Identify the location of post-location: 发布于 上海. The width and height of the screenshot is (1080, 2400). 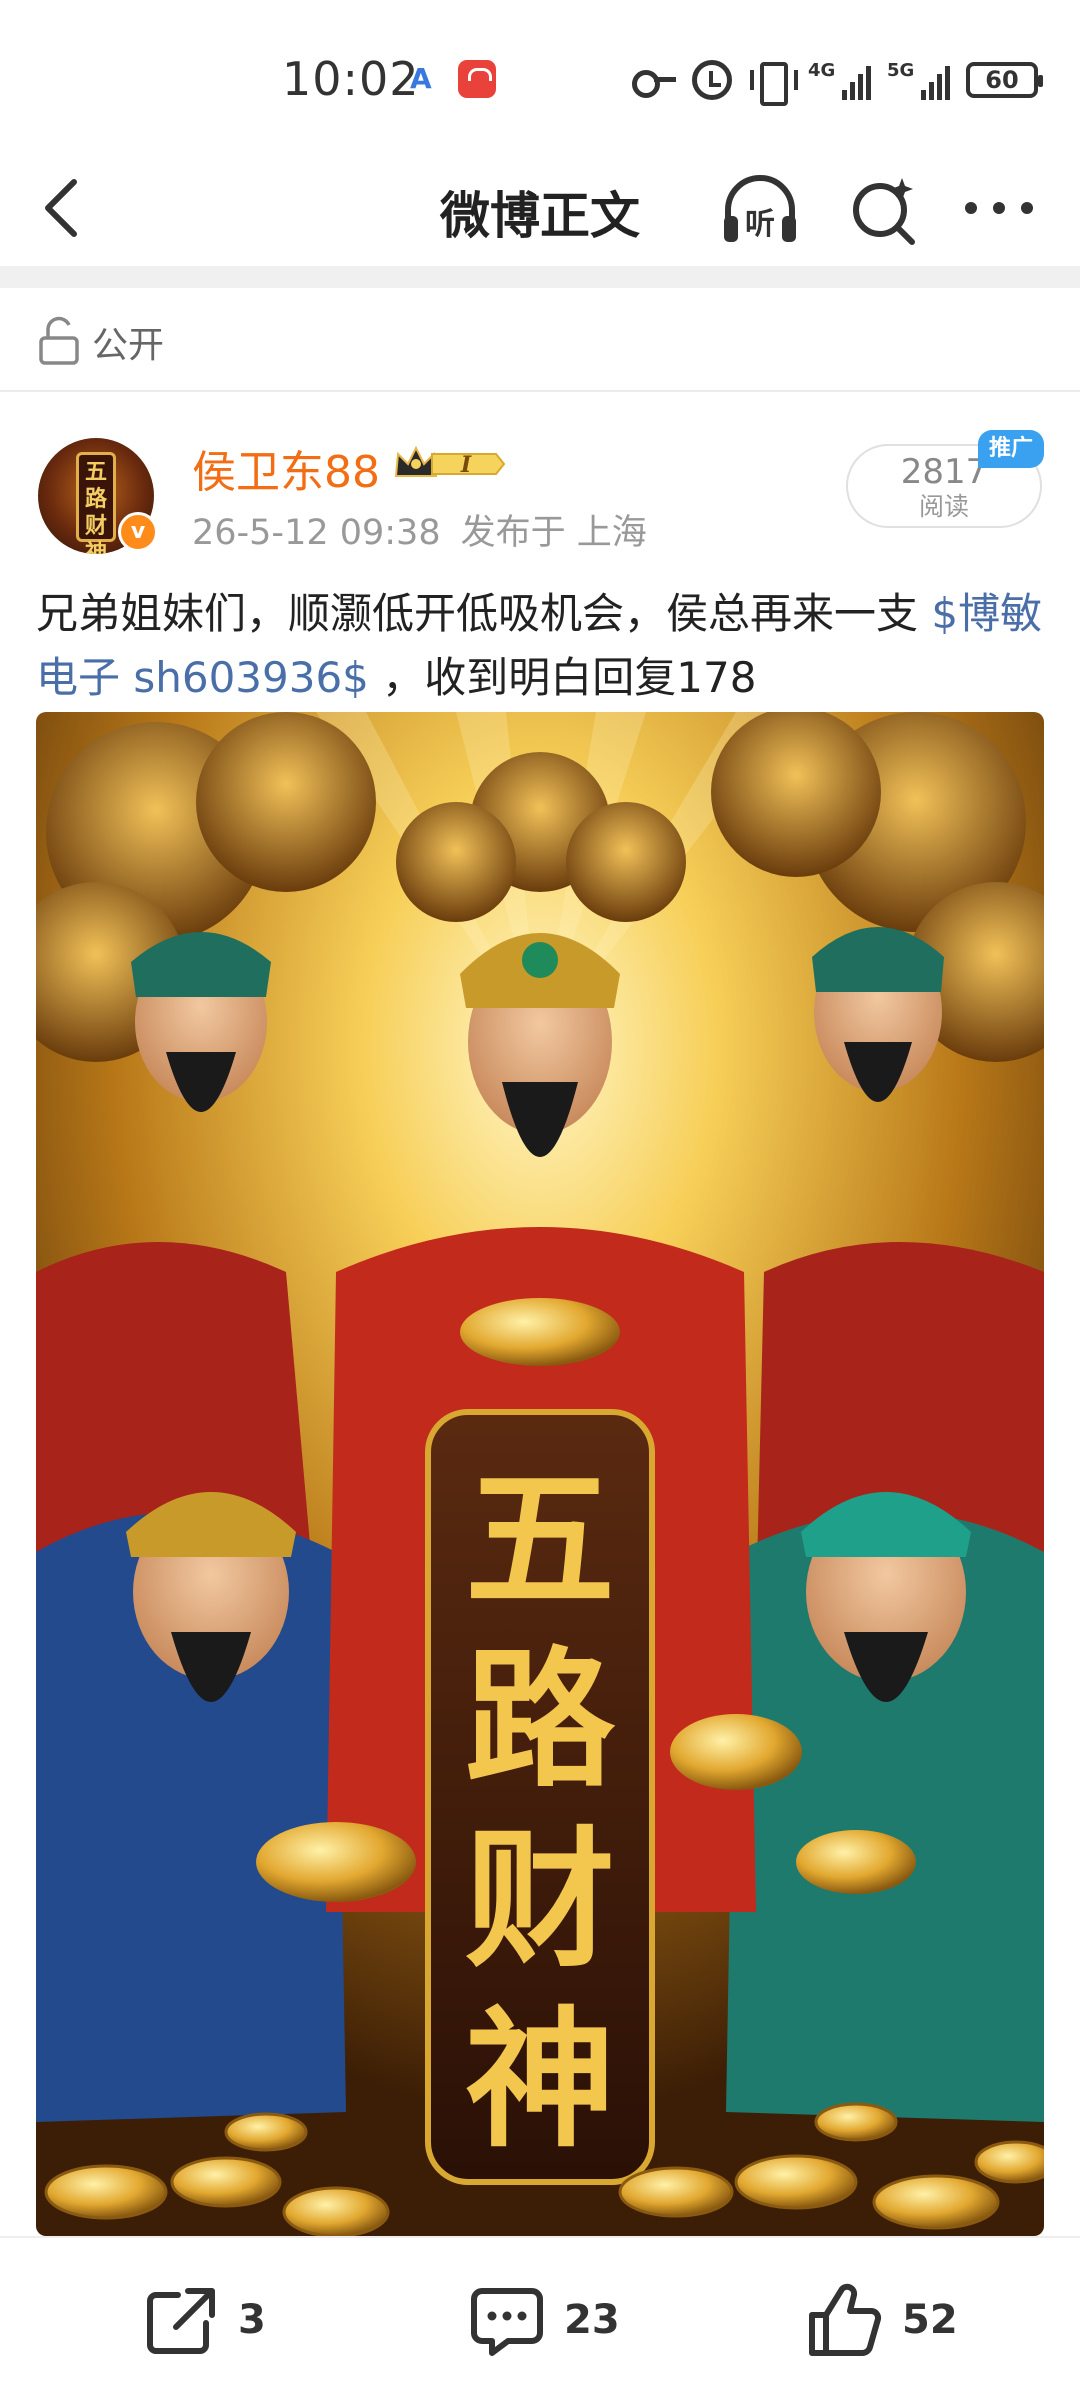
(553, 533).